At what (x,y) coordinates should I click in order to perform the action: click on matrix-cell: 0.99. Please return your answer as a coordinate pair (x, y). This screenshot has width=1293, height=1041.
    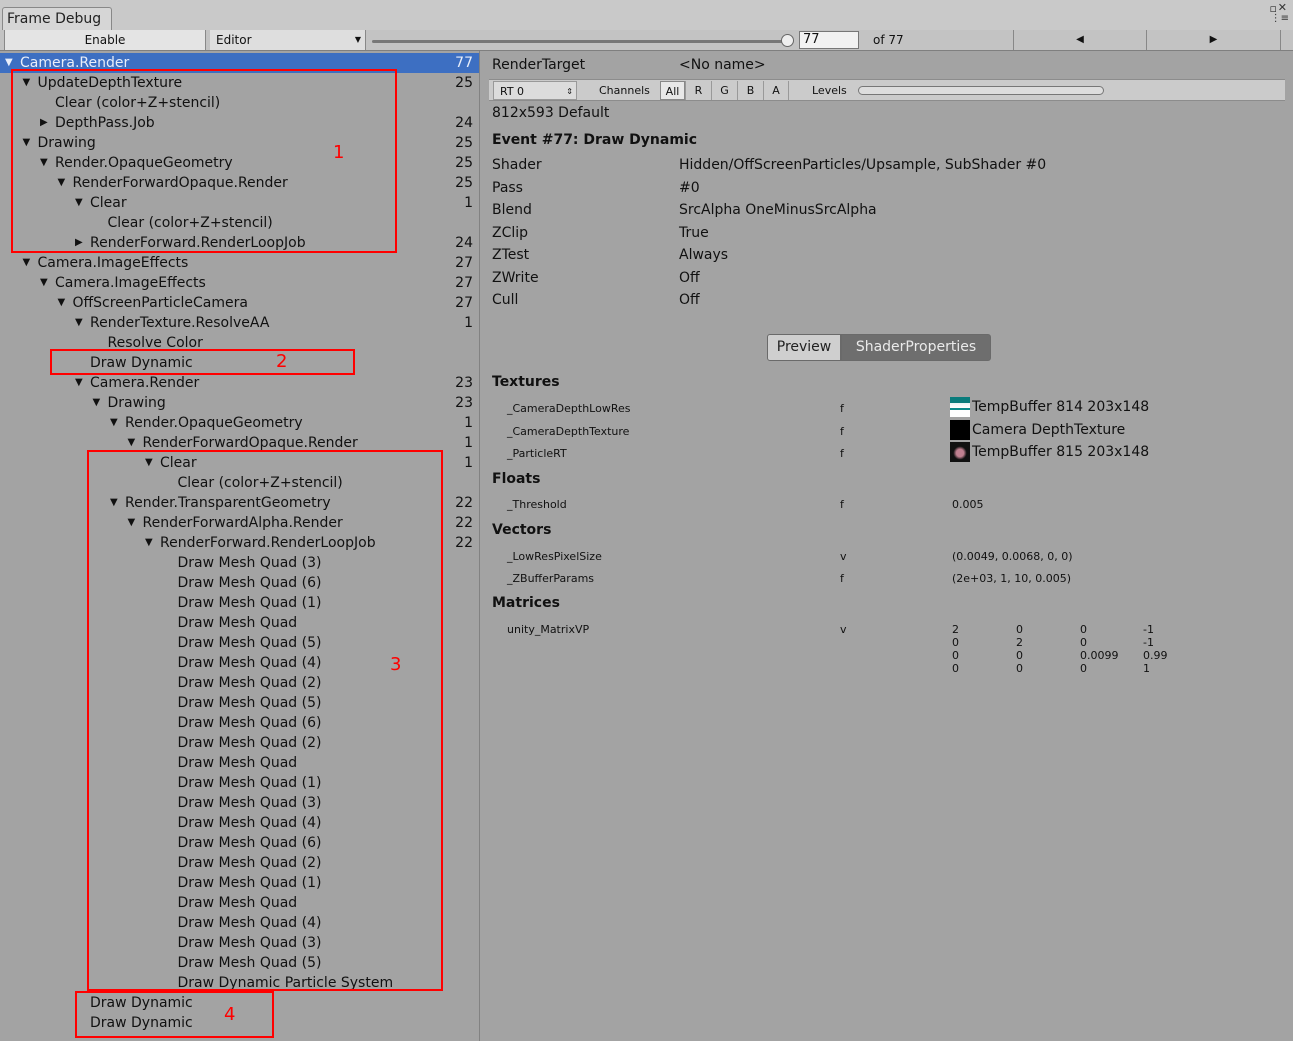
    Looking at the image, I should click on (1155, 655).